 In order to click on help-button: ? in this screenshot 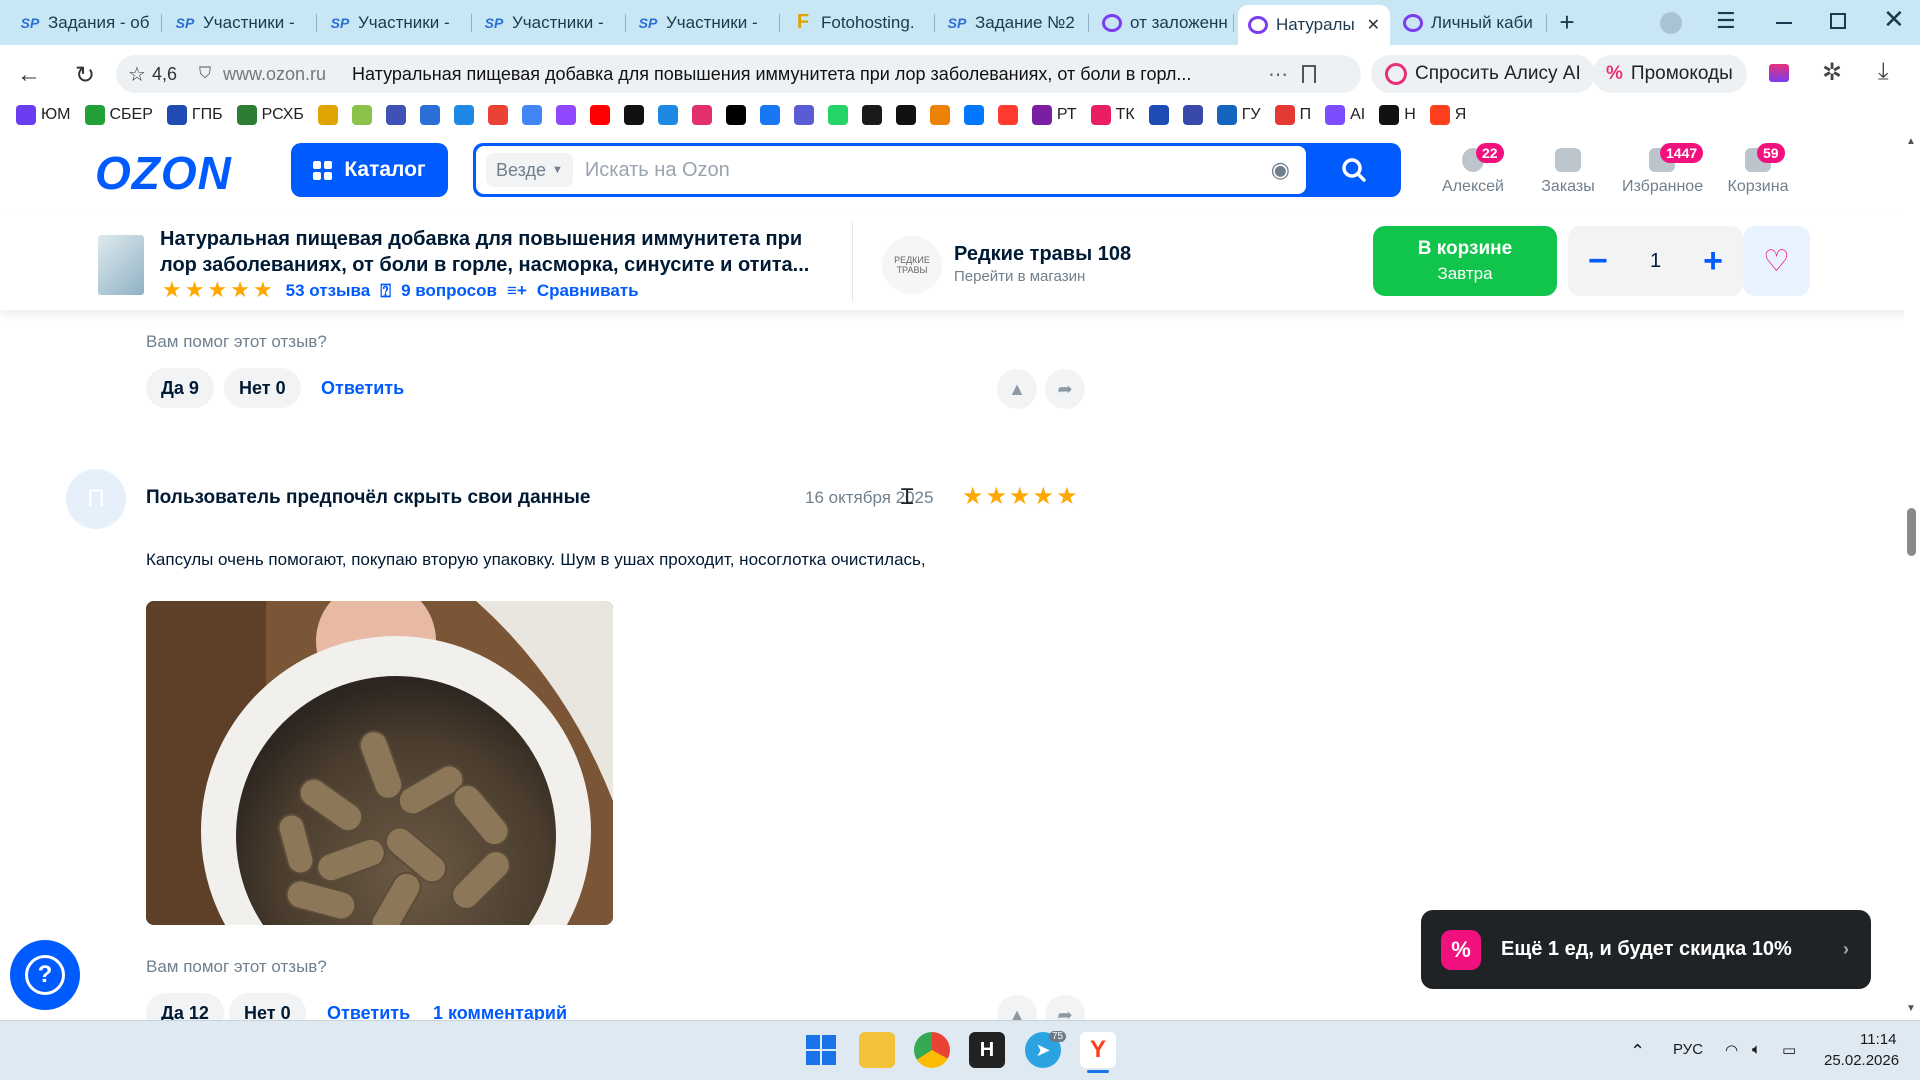, I will do `click(45, 975)`.